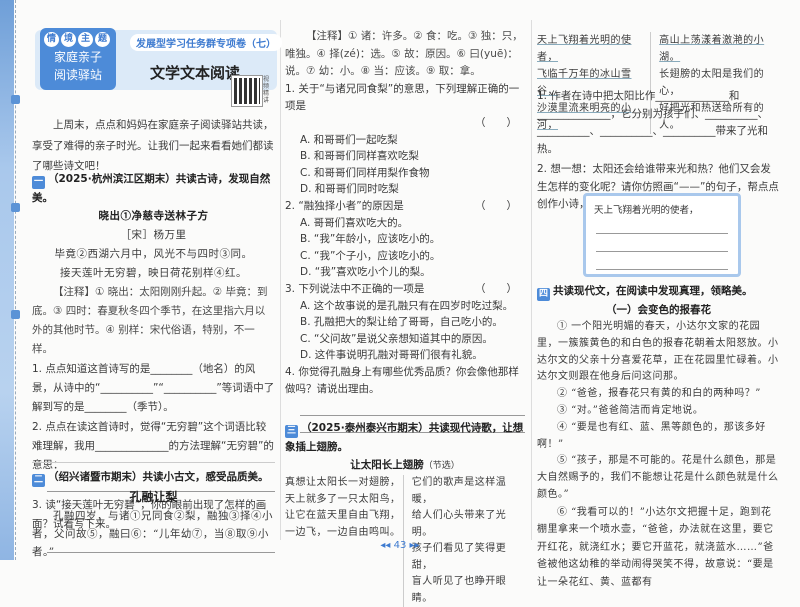  I want to click on option: D. “我”喜欢吃小个儿的梨。, so click(405, 272).